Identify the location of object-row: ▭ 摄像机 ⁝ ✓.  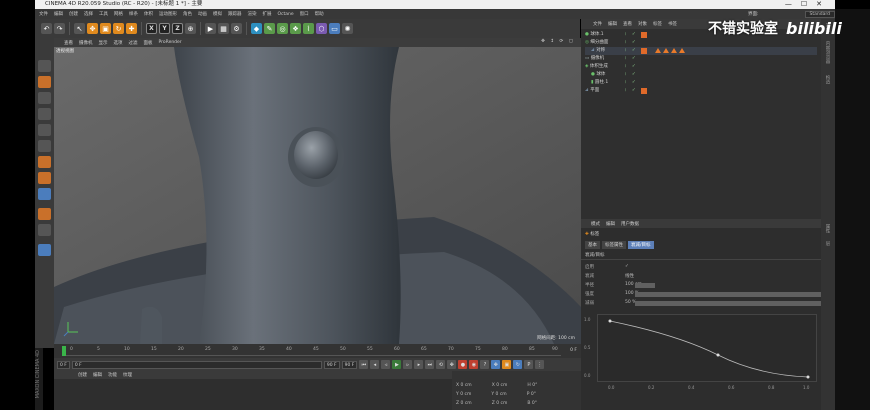
(701, 59).